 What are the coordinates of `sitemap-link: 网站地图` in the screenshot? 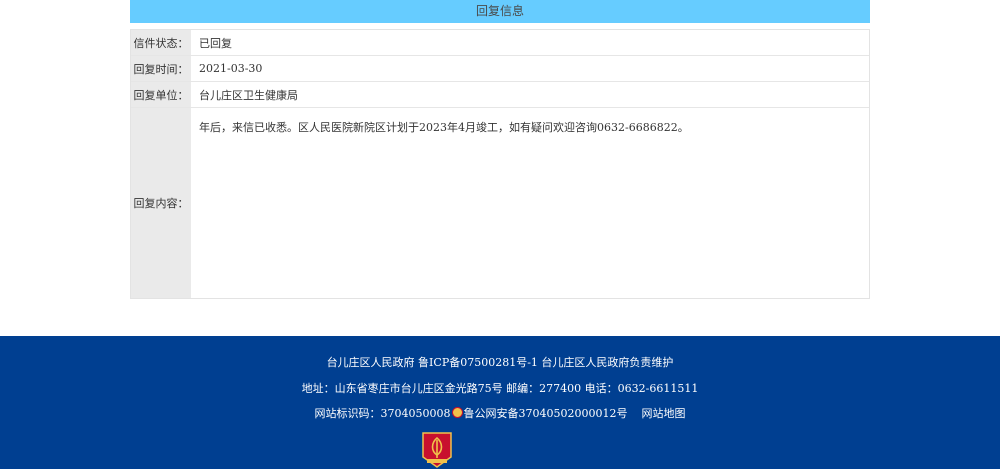 It's located at (663, 413).